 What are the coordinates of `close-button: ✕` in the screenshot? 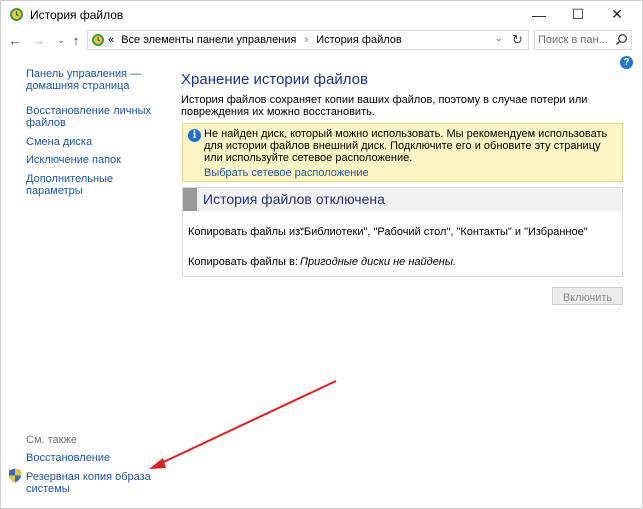 It's located at (617, 14).